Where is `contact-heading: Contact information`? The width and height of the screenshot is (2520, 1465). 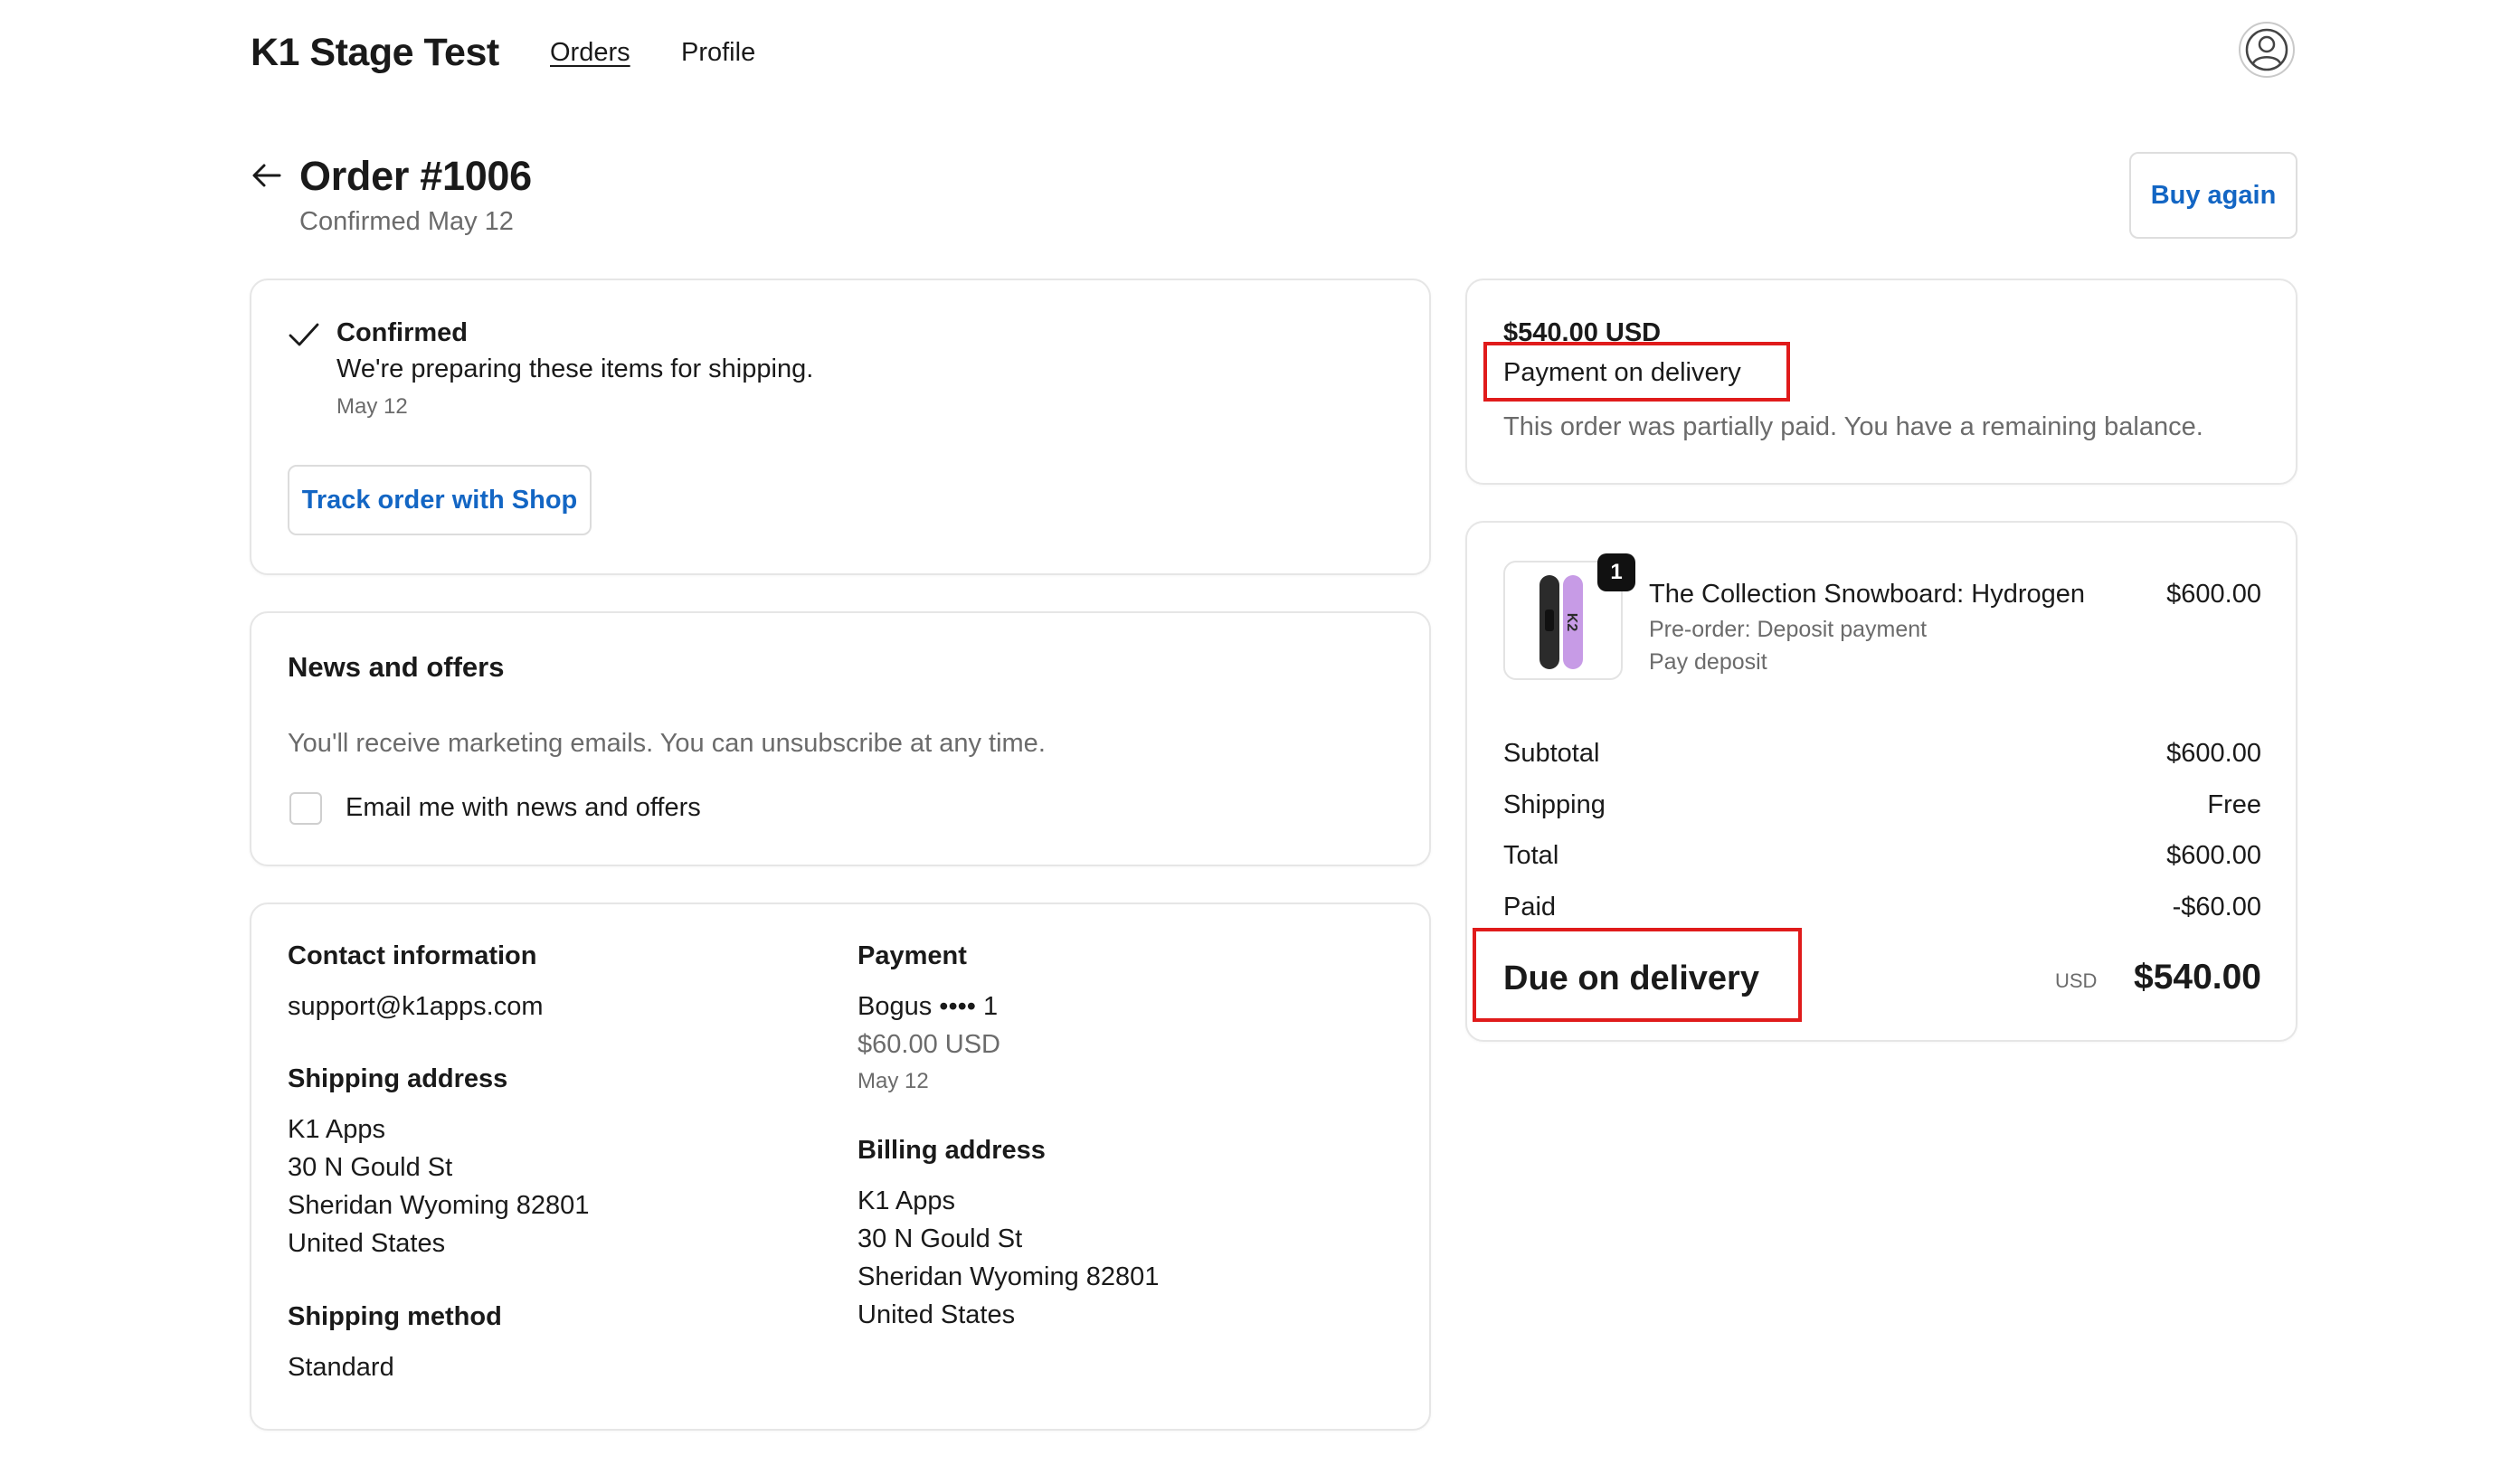 contact-heading: Contact information is located at coordinates (413, 956).